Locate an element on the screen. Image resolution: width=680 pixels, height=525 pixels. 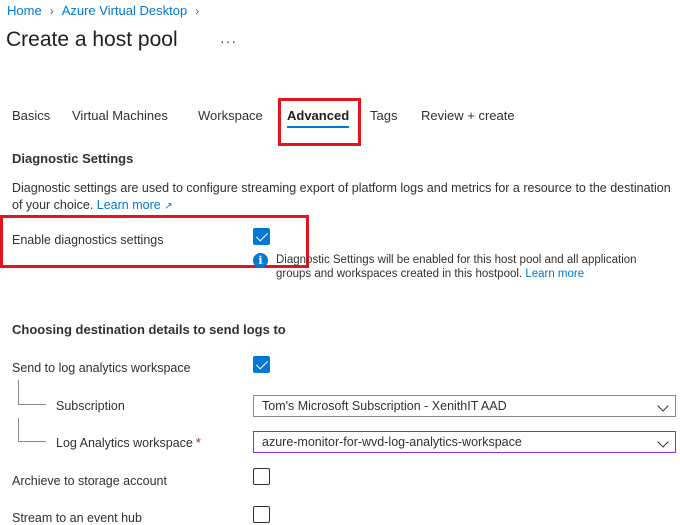
storage-account-label: Archieve to storage account is located at coordinates (89, 481).